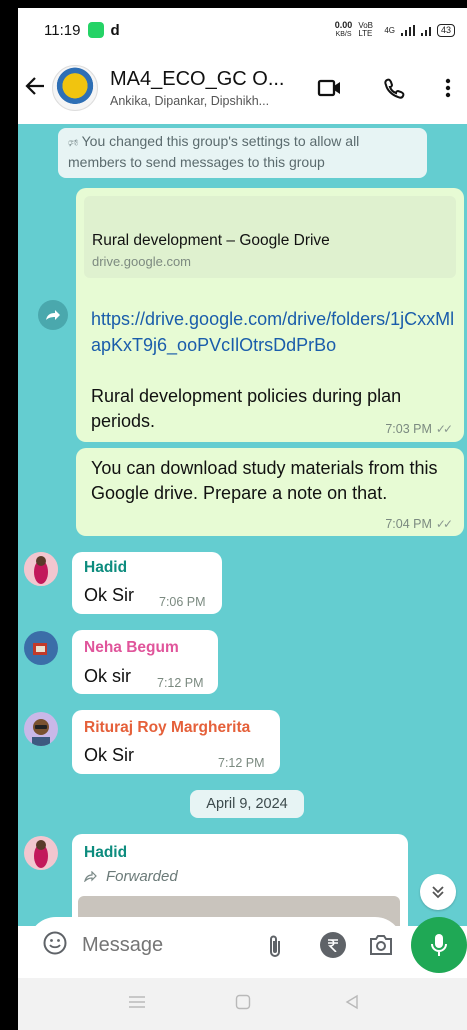 The image size is (467, 1030). I want to click on message-time: 7:06 PM, so click(182, 602).